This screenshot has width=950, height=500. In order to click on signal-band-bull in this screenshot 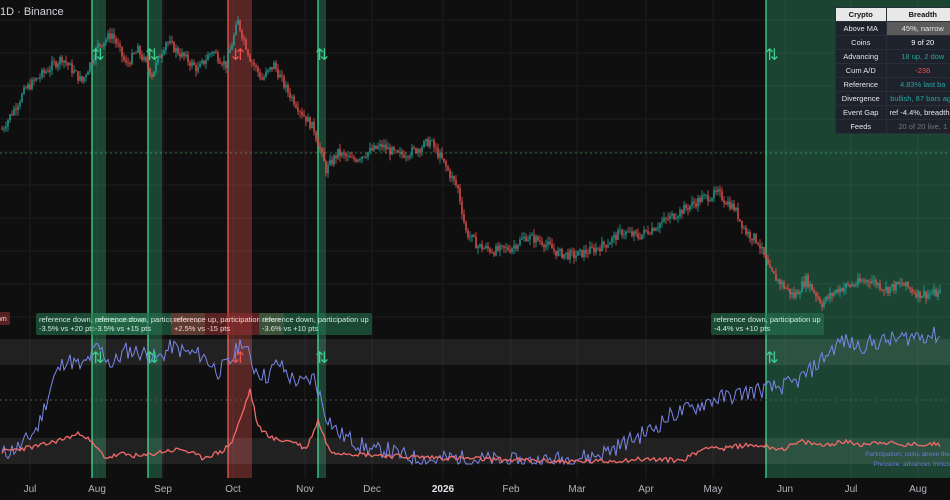, I will do `click(99, 239)`.